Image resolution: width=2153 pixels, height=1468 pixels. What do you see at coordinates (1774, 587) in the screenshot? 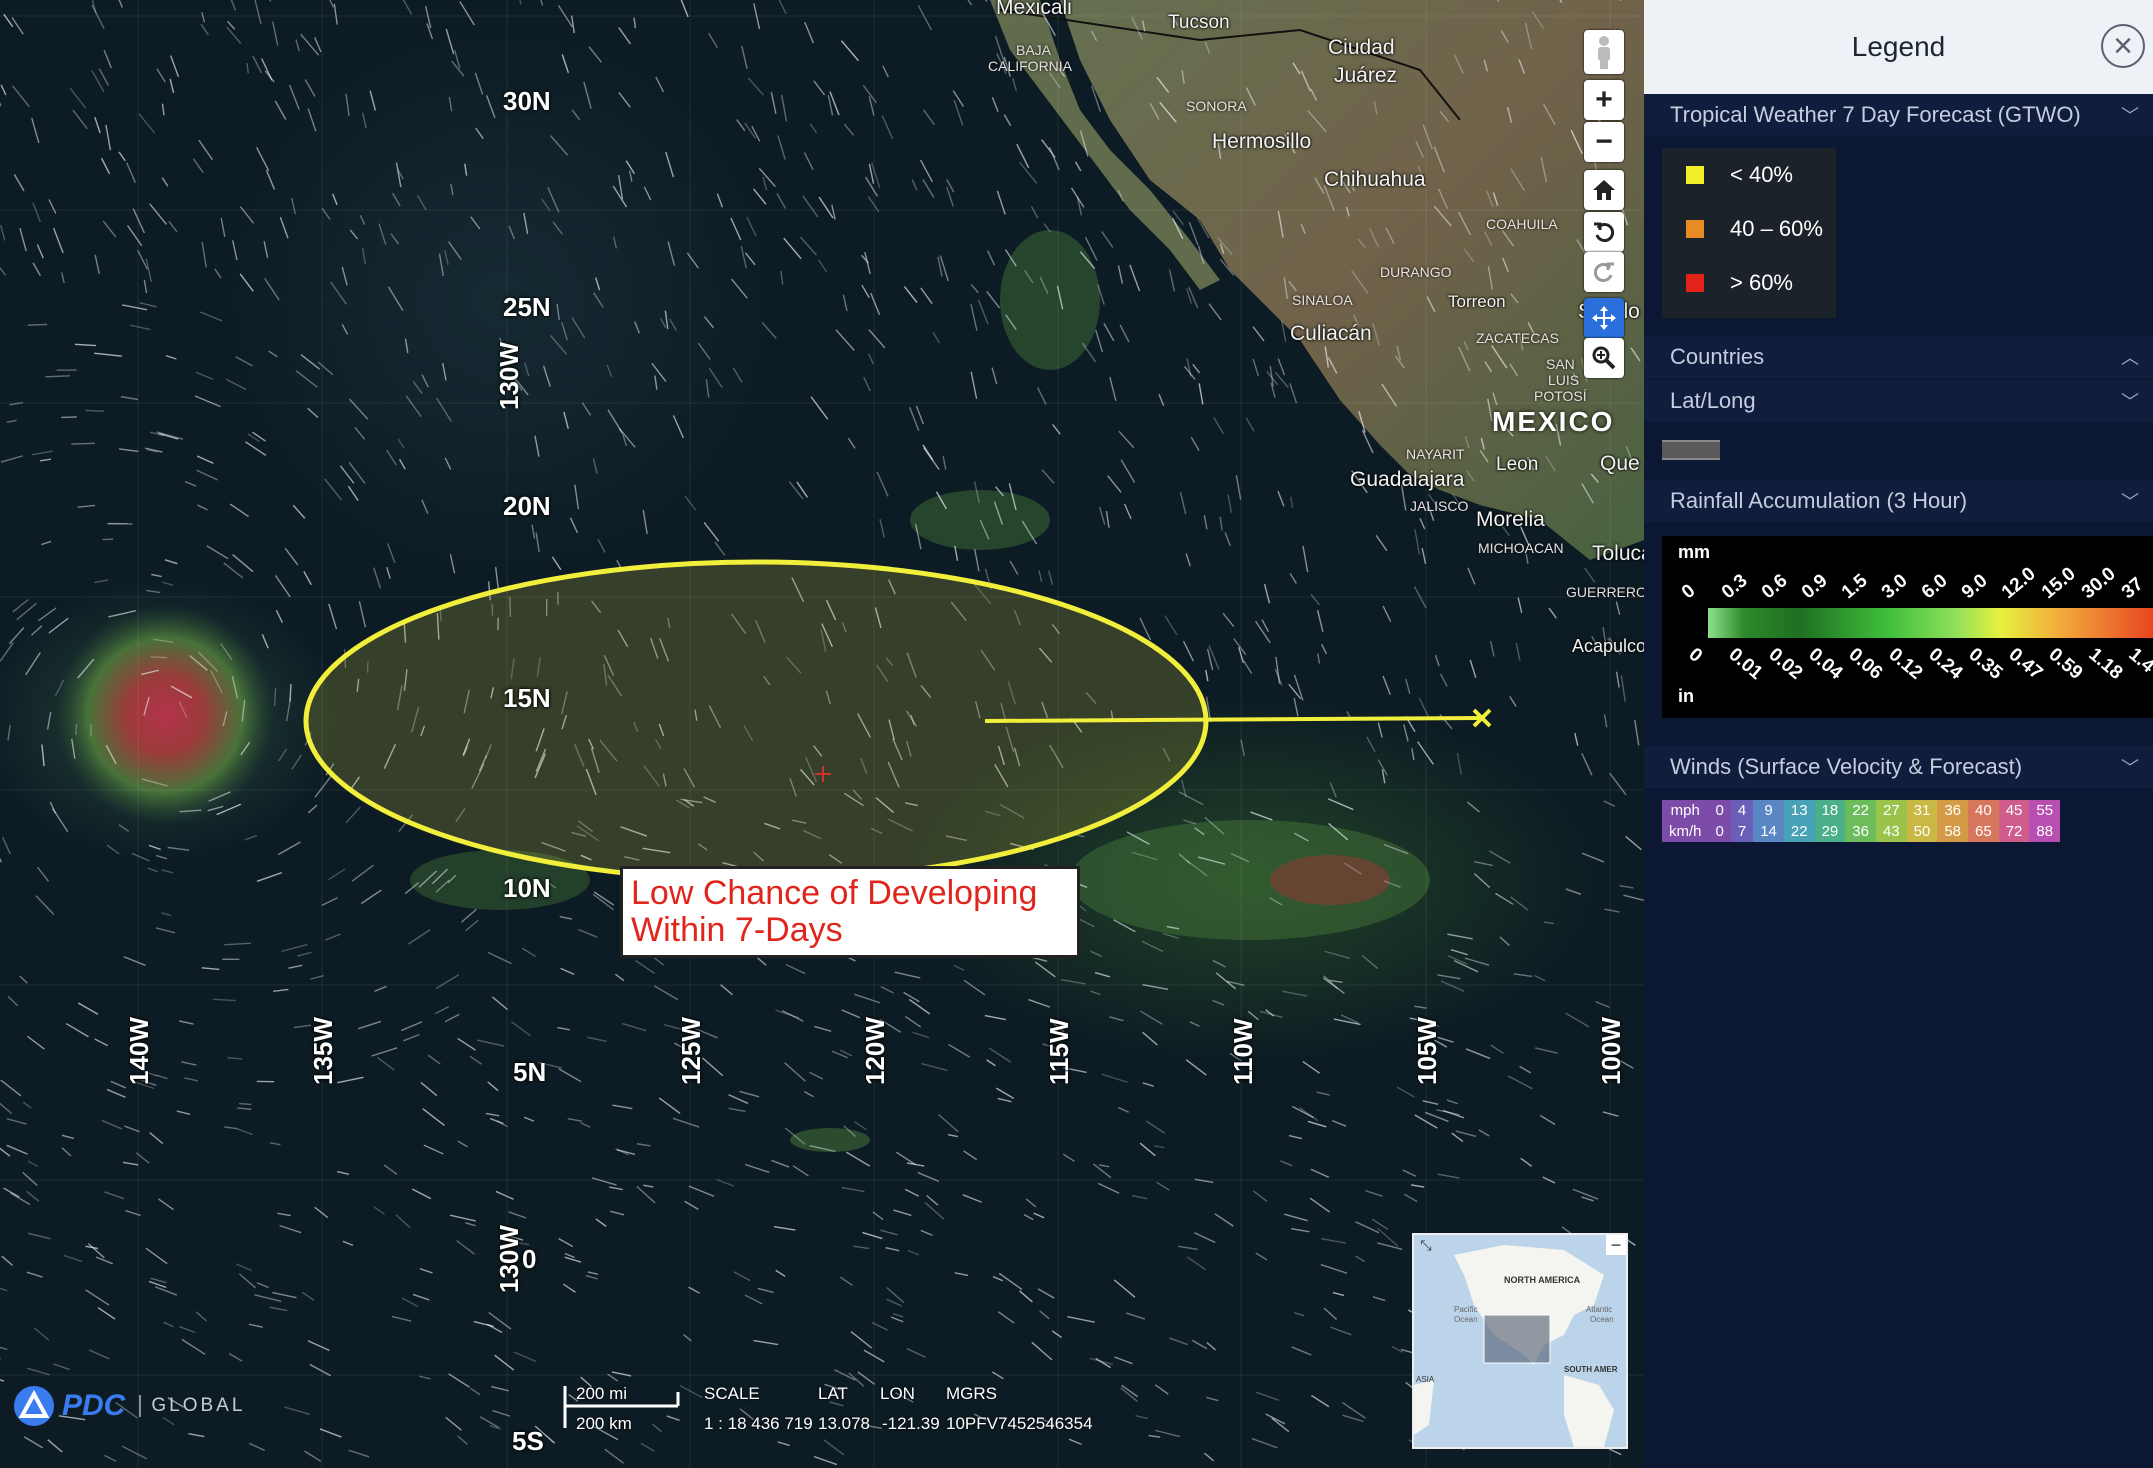
I see `rain-tick-mm: 0.6` at bounding box center [1774, 587].